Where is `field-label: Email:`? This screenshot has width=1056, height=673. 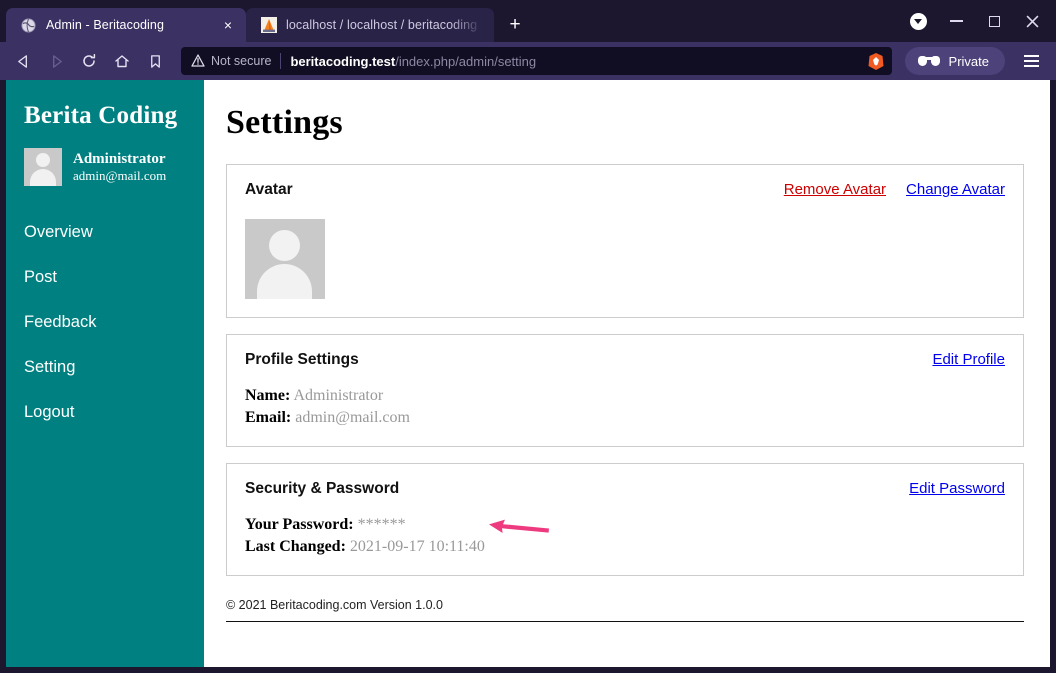 field-label: Email: is located at coordinates (268, 417).